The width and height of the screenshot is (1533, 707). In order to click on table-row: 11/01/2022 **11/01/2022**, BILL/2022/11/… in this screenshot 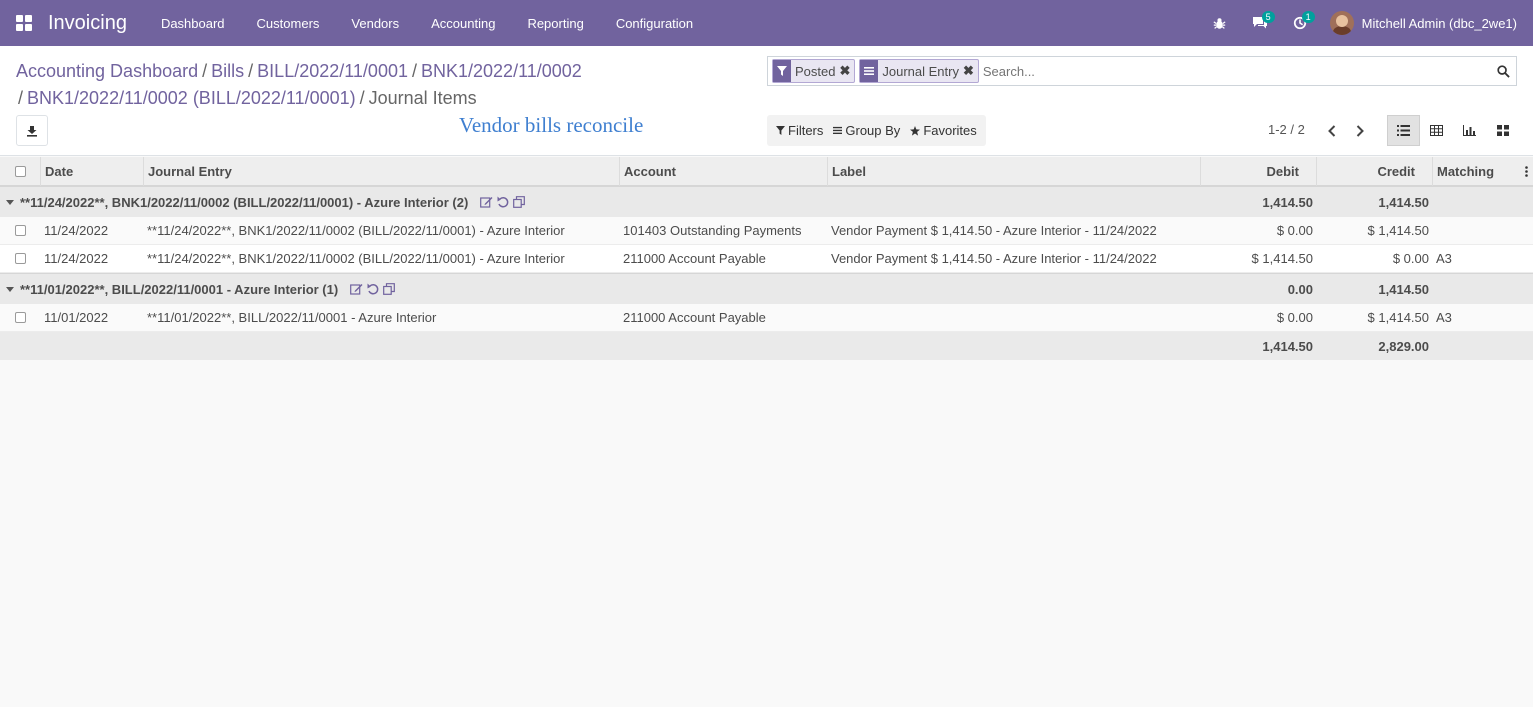, I will do `click(766, 318)`.